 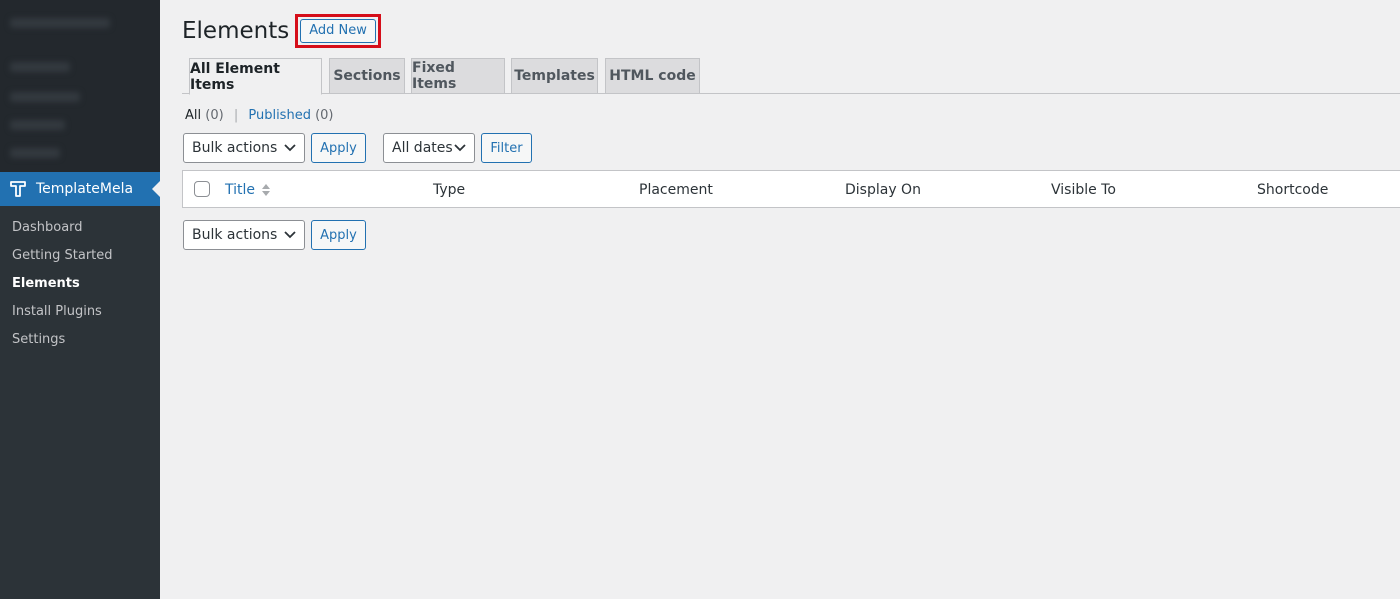 I want to click on tab-all-element-items: All Element Items, so click(x=255, y=76).